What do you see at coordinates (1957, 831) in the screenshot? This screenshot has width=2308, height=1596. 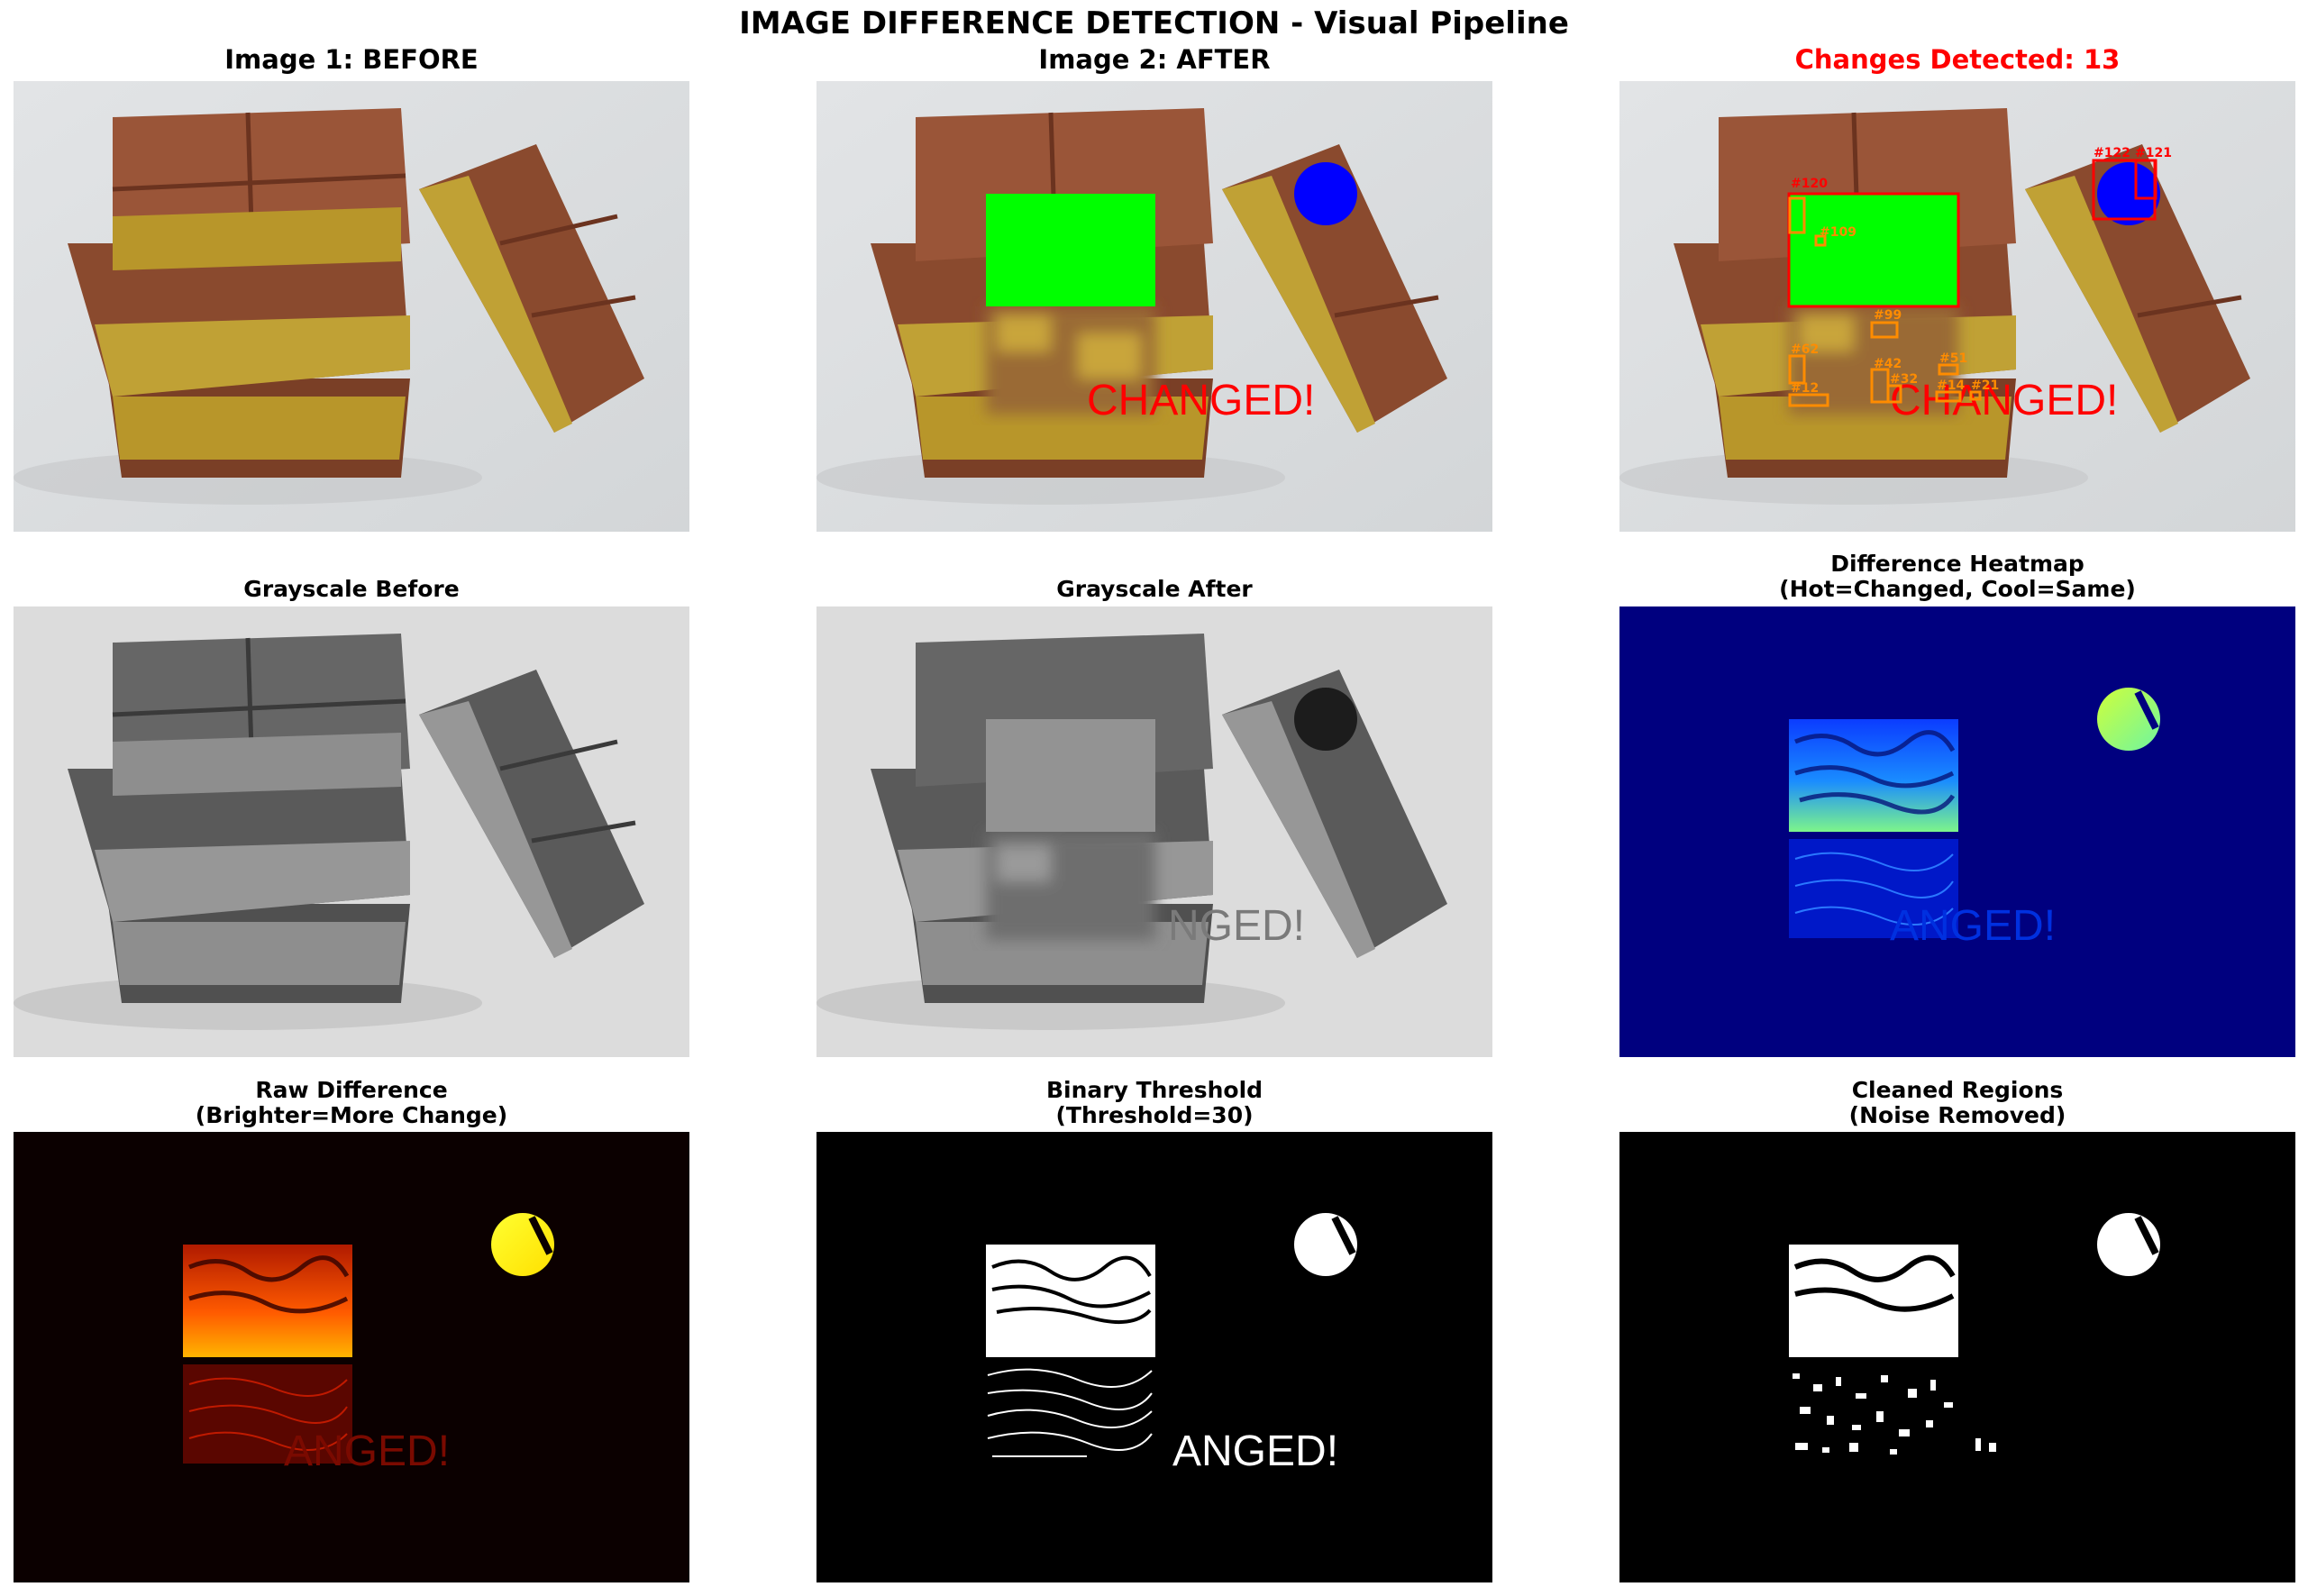 I see `image-heatmap: ANGED!` at bounding box center [1957, 831].